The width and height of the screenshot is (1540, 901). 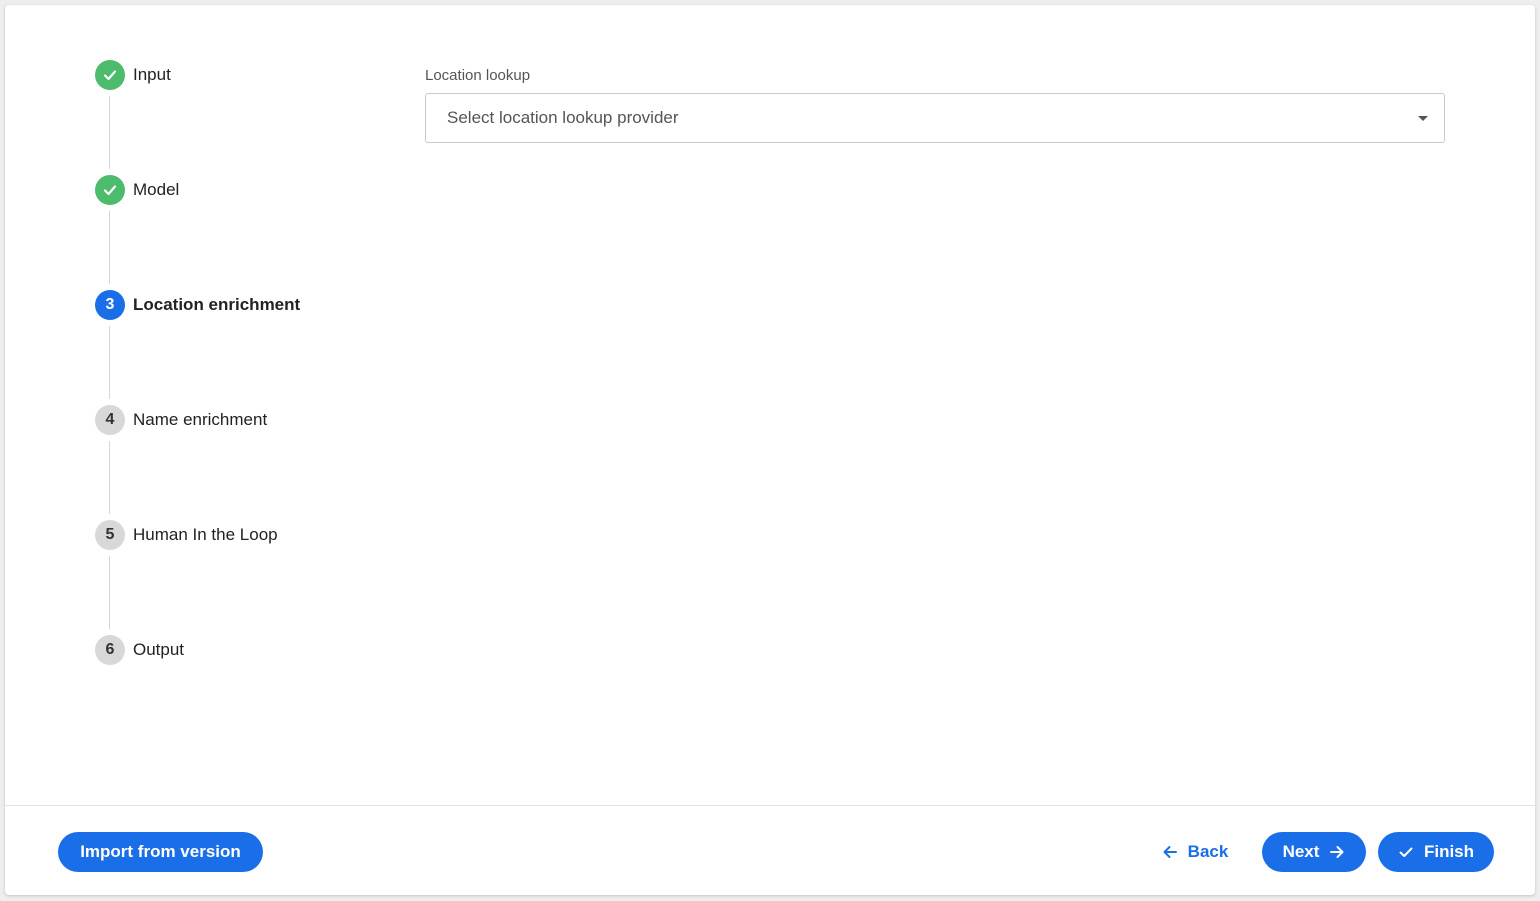 I want to click on step-label: Human In the Loop, so click(x=205, y=534).